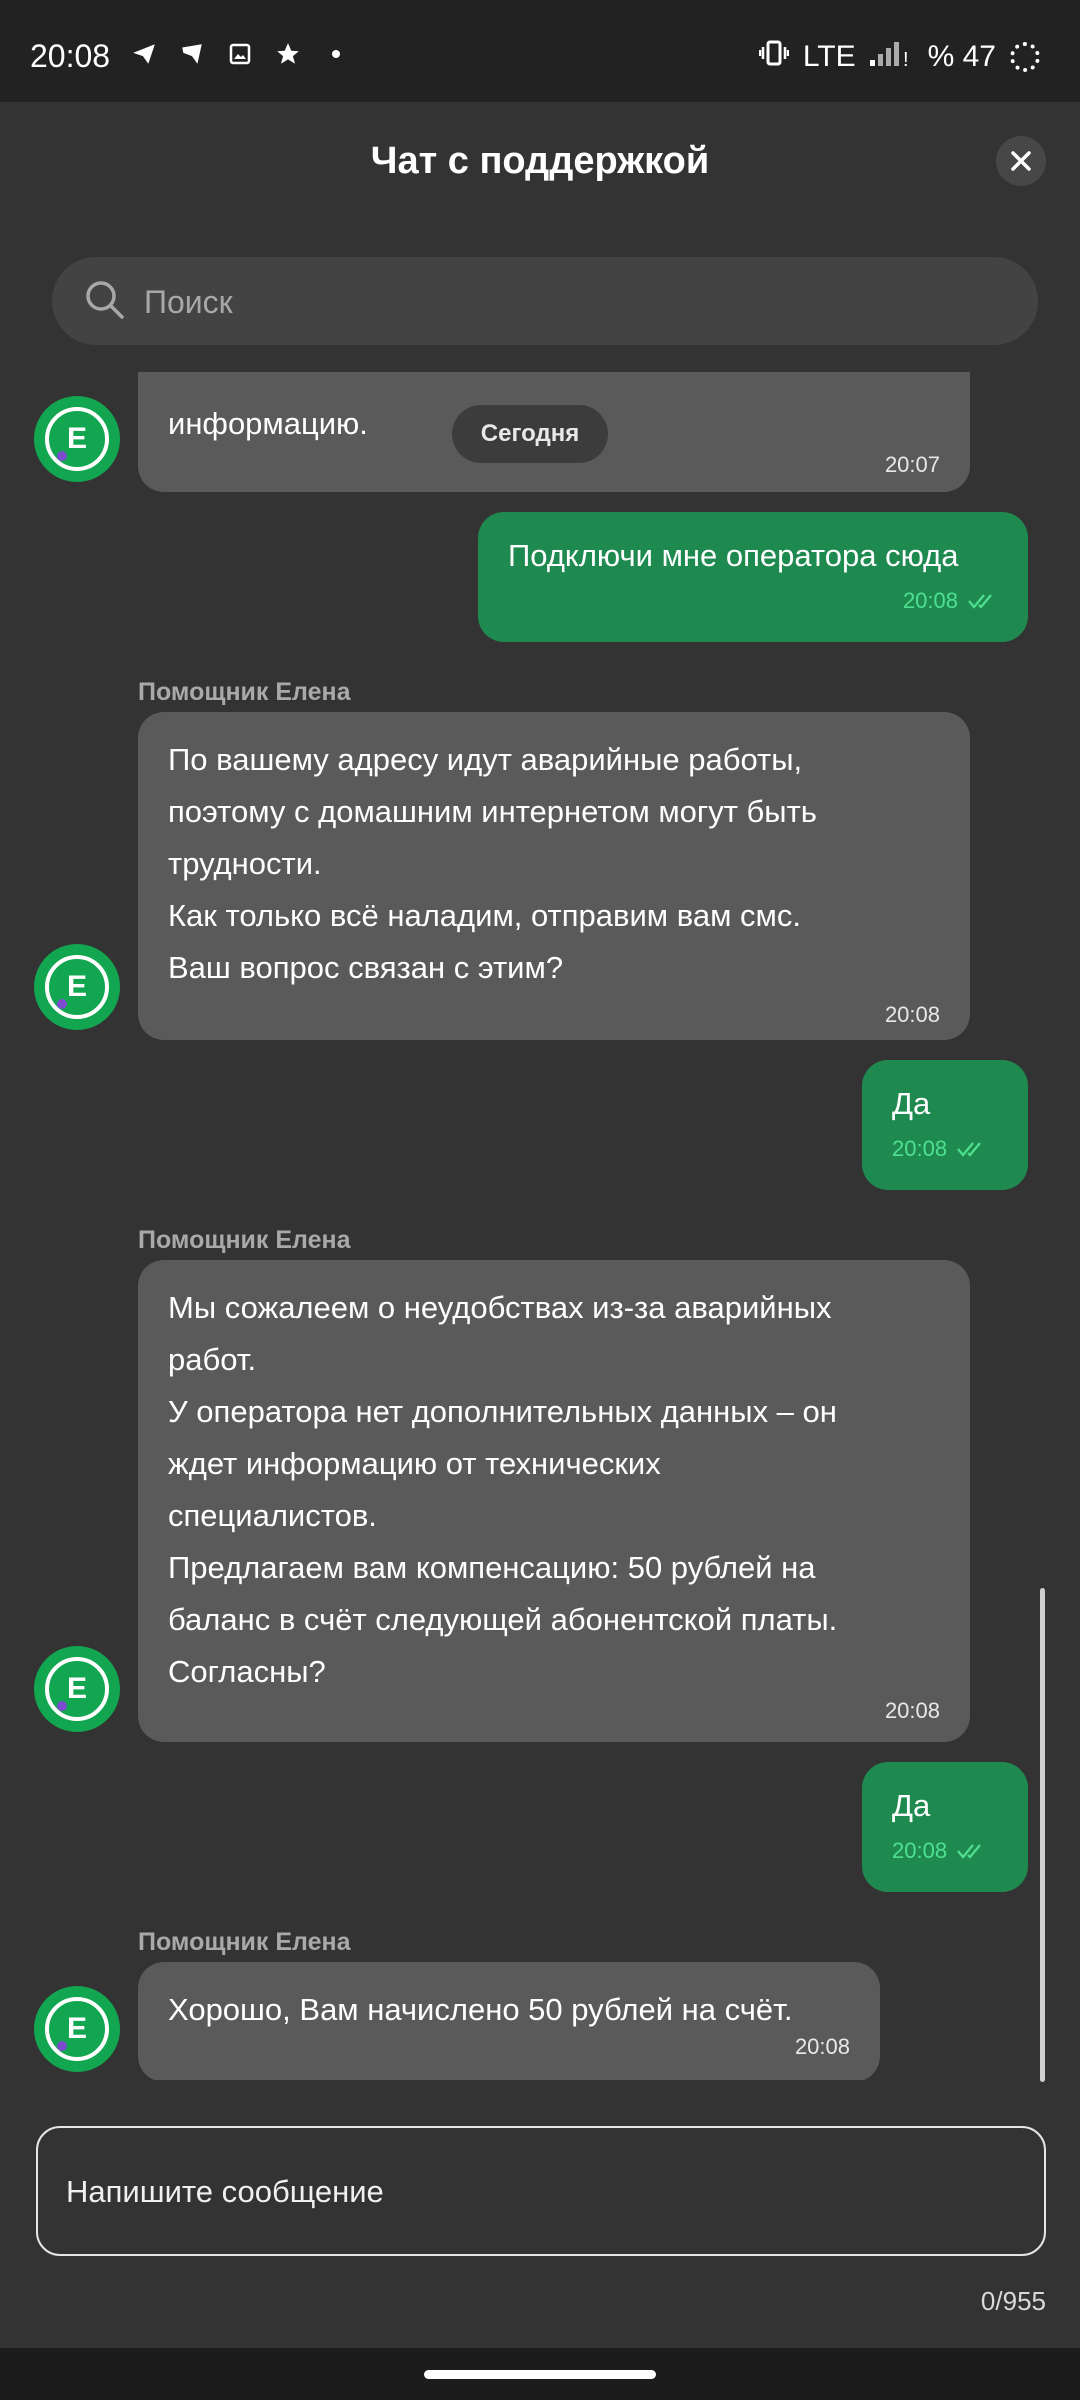  I want to click on navigation-bar, so click(540, 2374).